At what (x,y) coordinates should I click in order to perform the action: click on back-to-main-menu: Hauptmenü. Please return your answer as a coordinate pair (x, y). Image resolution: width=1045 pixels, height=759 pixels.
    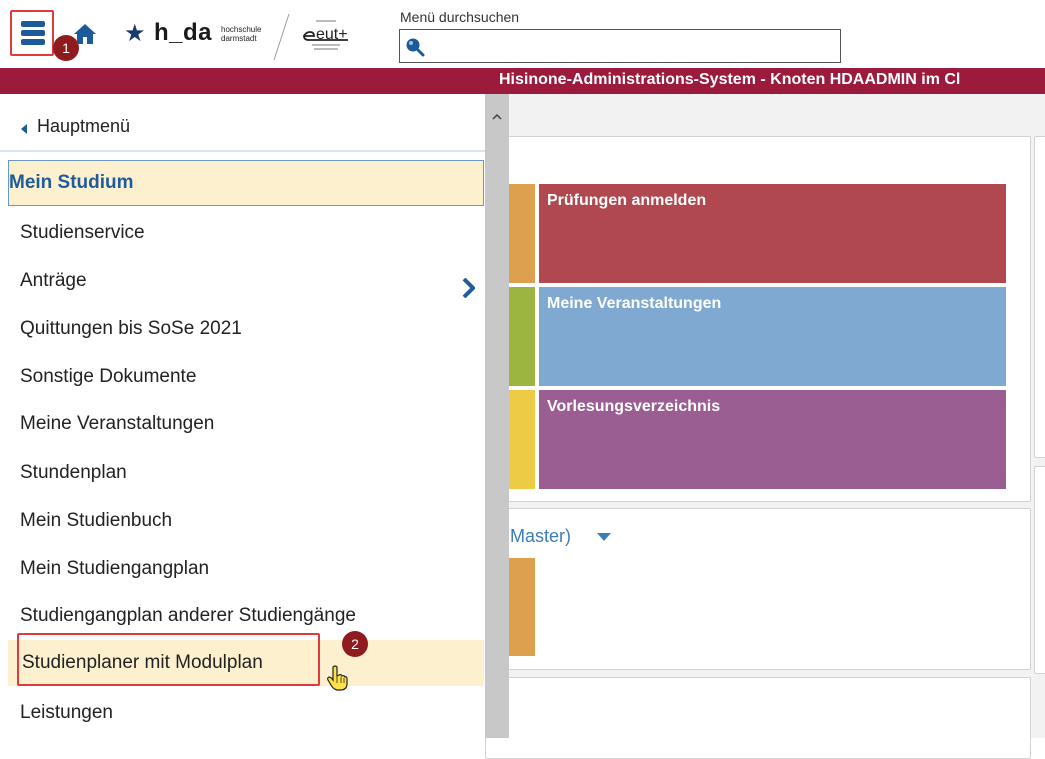
    Looking at the image, I should click on (242, 123).